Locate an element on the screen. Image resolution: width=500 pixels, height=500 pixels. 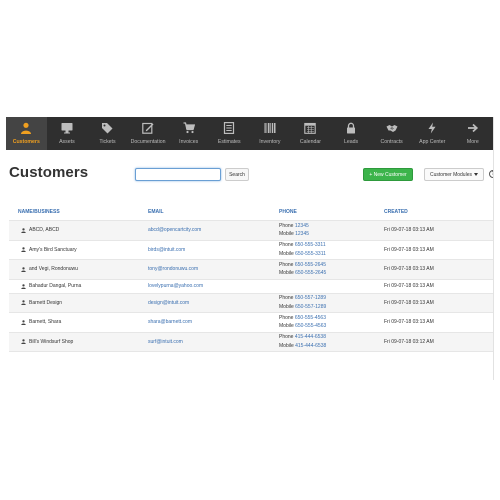
tag-icon is located at coordinates (107, 128).